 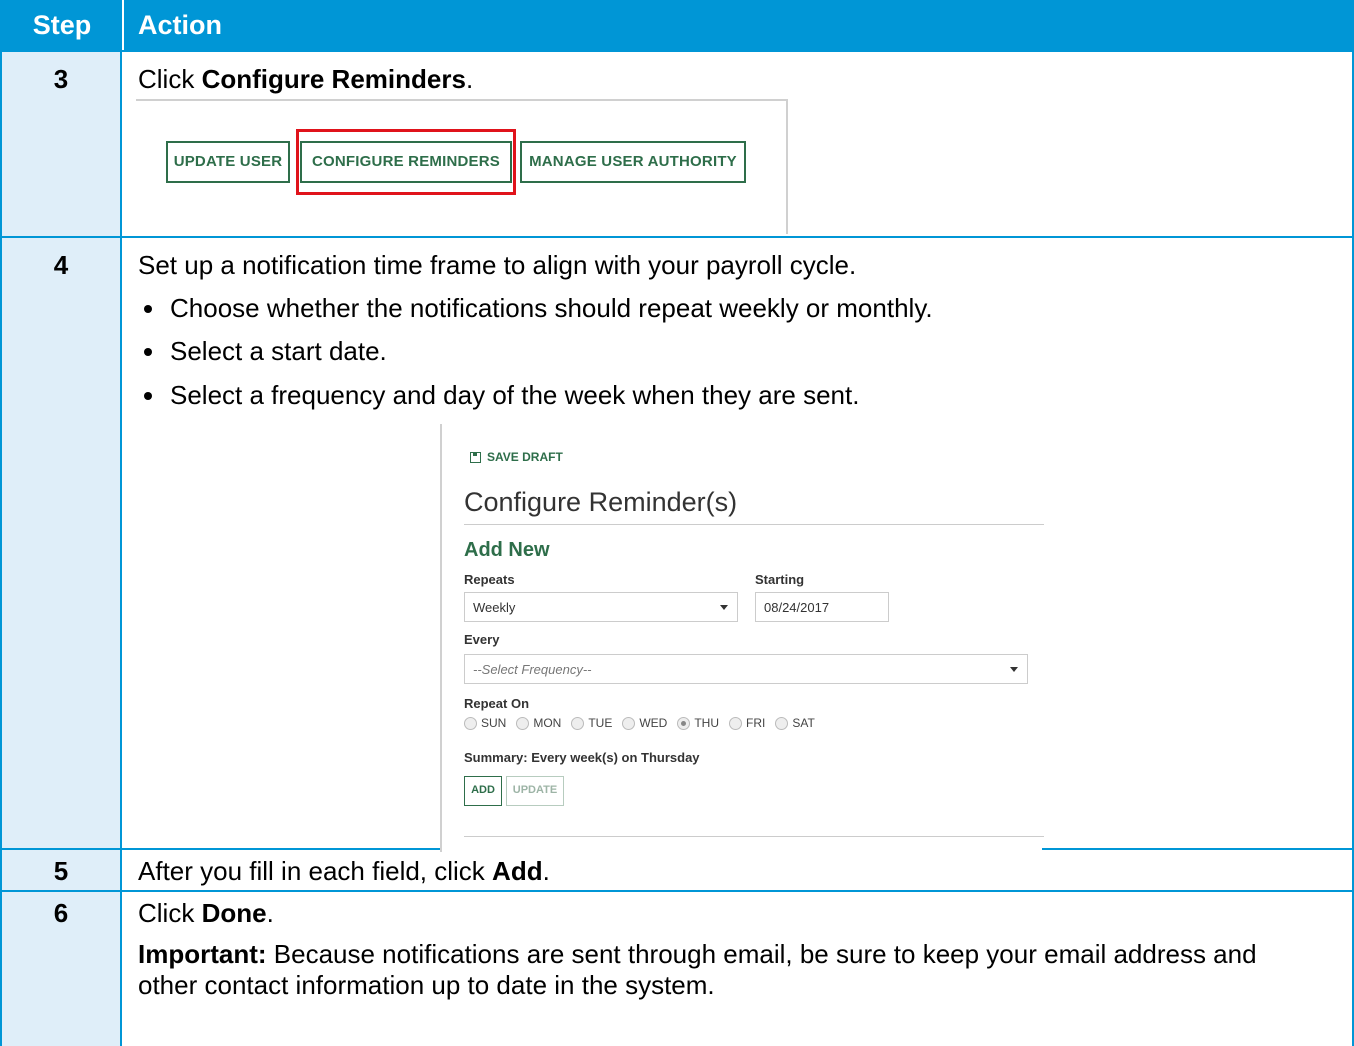 I want to click on repeats-value: Weekly, so click(x=494, y=607).